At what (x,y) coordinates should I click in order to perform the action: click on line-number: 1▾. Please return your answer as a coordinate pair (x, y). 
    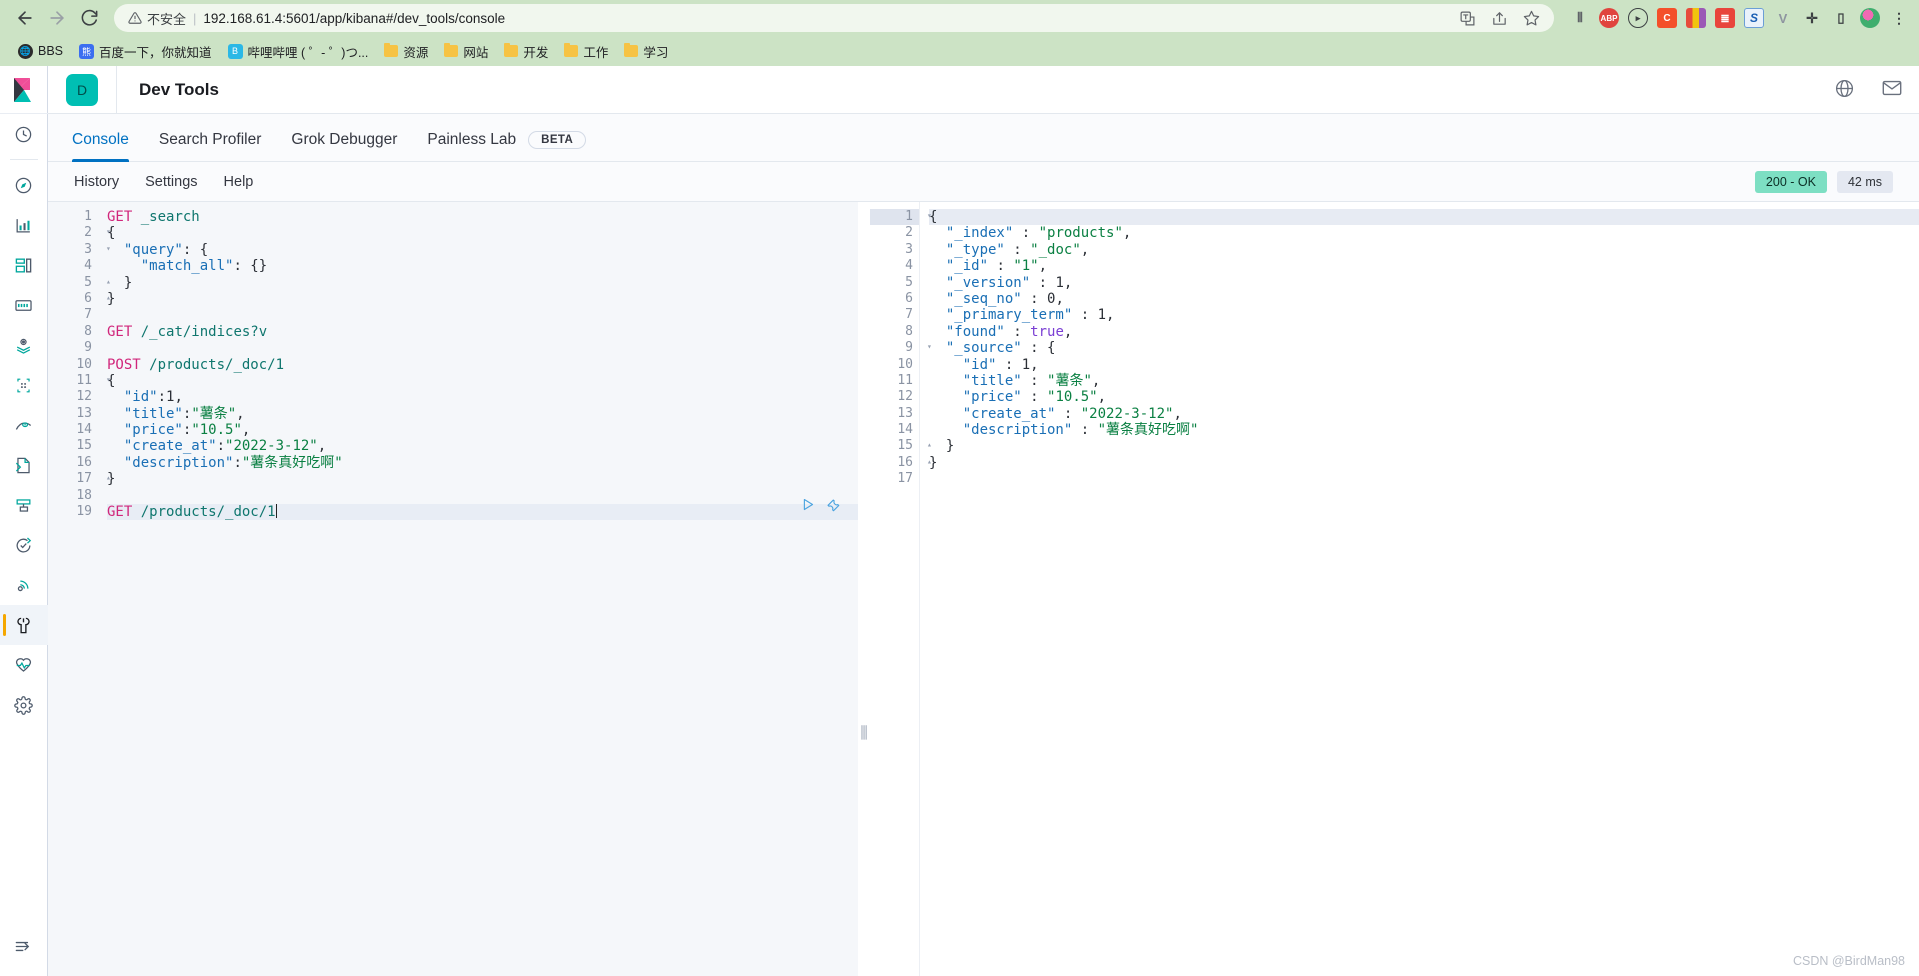
    Looking at the image, I should click on (901, 217).